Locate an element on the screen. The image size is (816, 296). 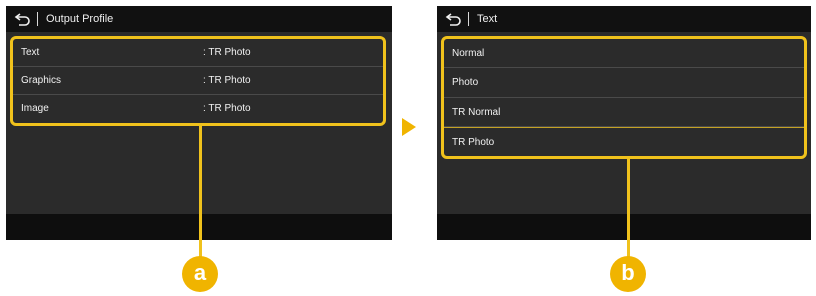
callout-line-a is located at coordinates (200, 191).